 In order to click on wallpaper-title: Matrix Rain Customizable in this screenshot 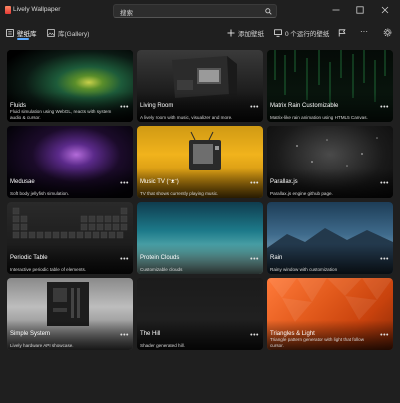, I will do `click(304, 106)`.